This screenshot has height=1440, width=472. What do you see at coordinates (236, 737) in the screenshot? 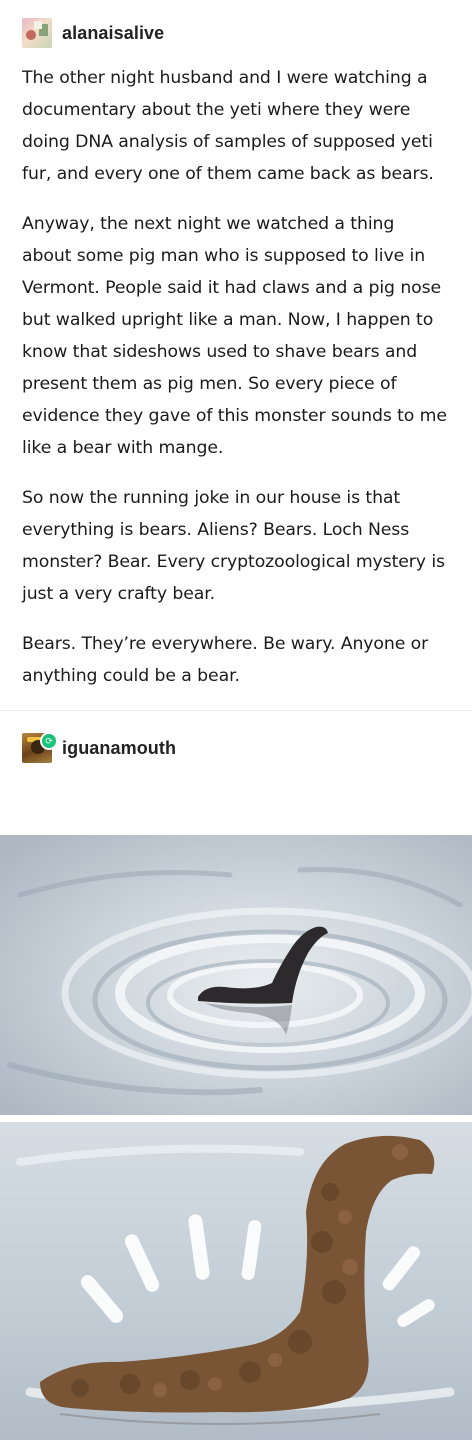
I see `reblog-header: ⟳ iguanamouth` at bounding box center [236, 737].